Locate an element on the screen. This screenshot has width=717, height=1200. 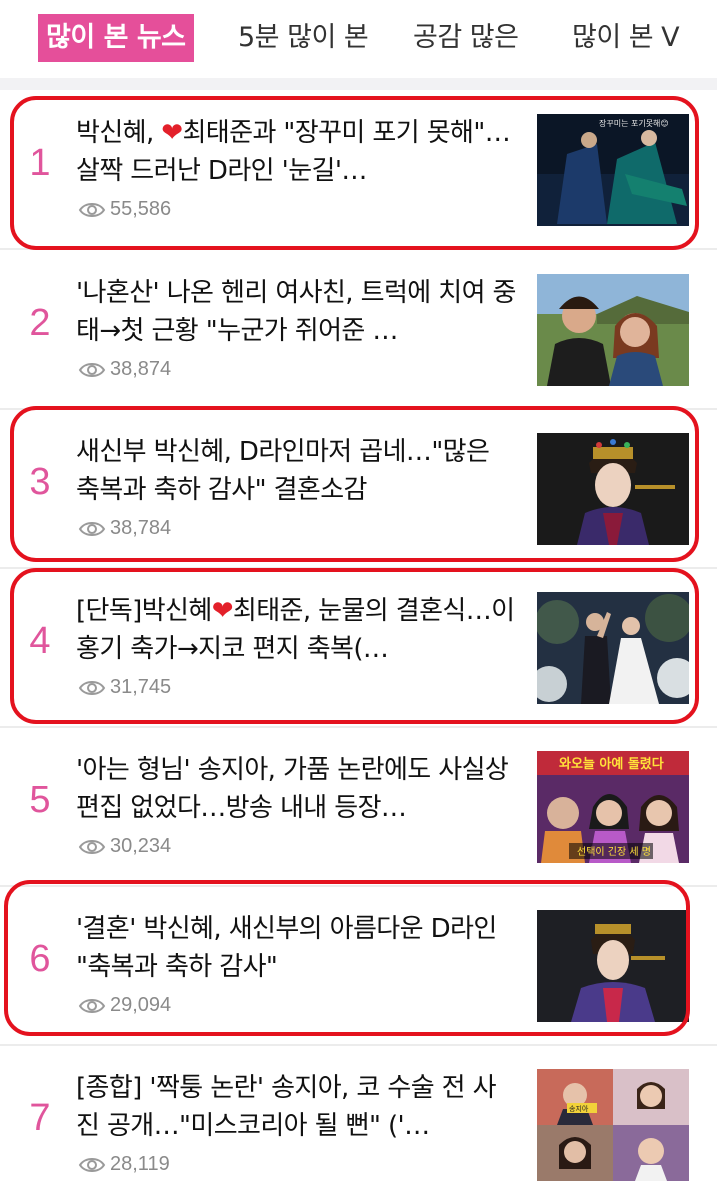
headline-part: [단독]박신혜 is located at coordinates (144, 611).